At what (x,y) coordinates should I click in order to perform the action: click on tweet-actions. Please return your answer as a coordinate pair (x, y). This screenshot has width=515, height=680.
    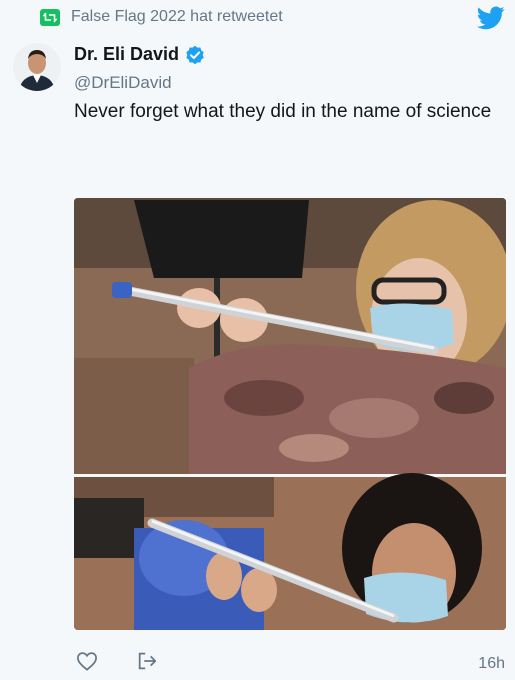
    Looking at the image, I should click on (136, 661).